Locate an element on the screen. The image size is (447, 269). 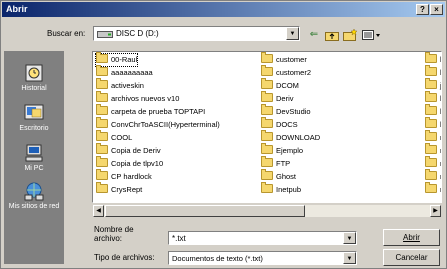
list-item: 00-Raul is located at coordinates (116, 59).